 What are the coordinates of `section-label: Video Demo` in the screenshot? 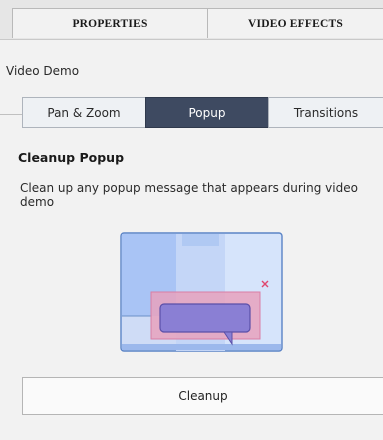 It's located at (43, 71).